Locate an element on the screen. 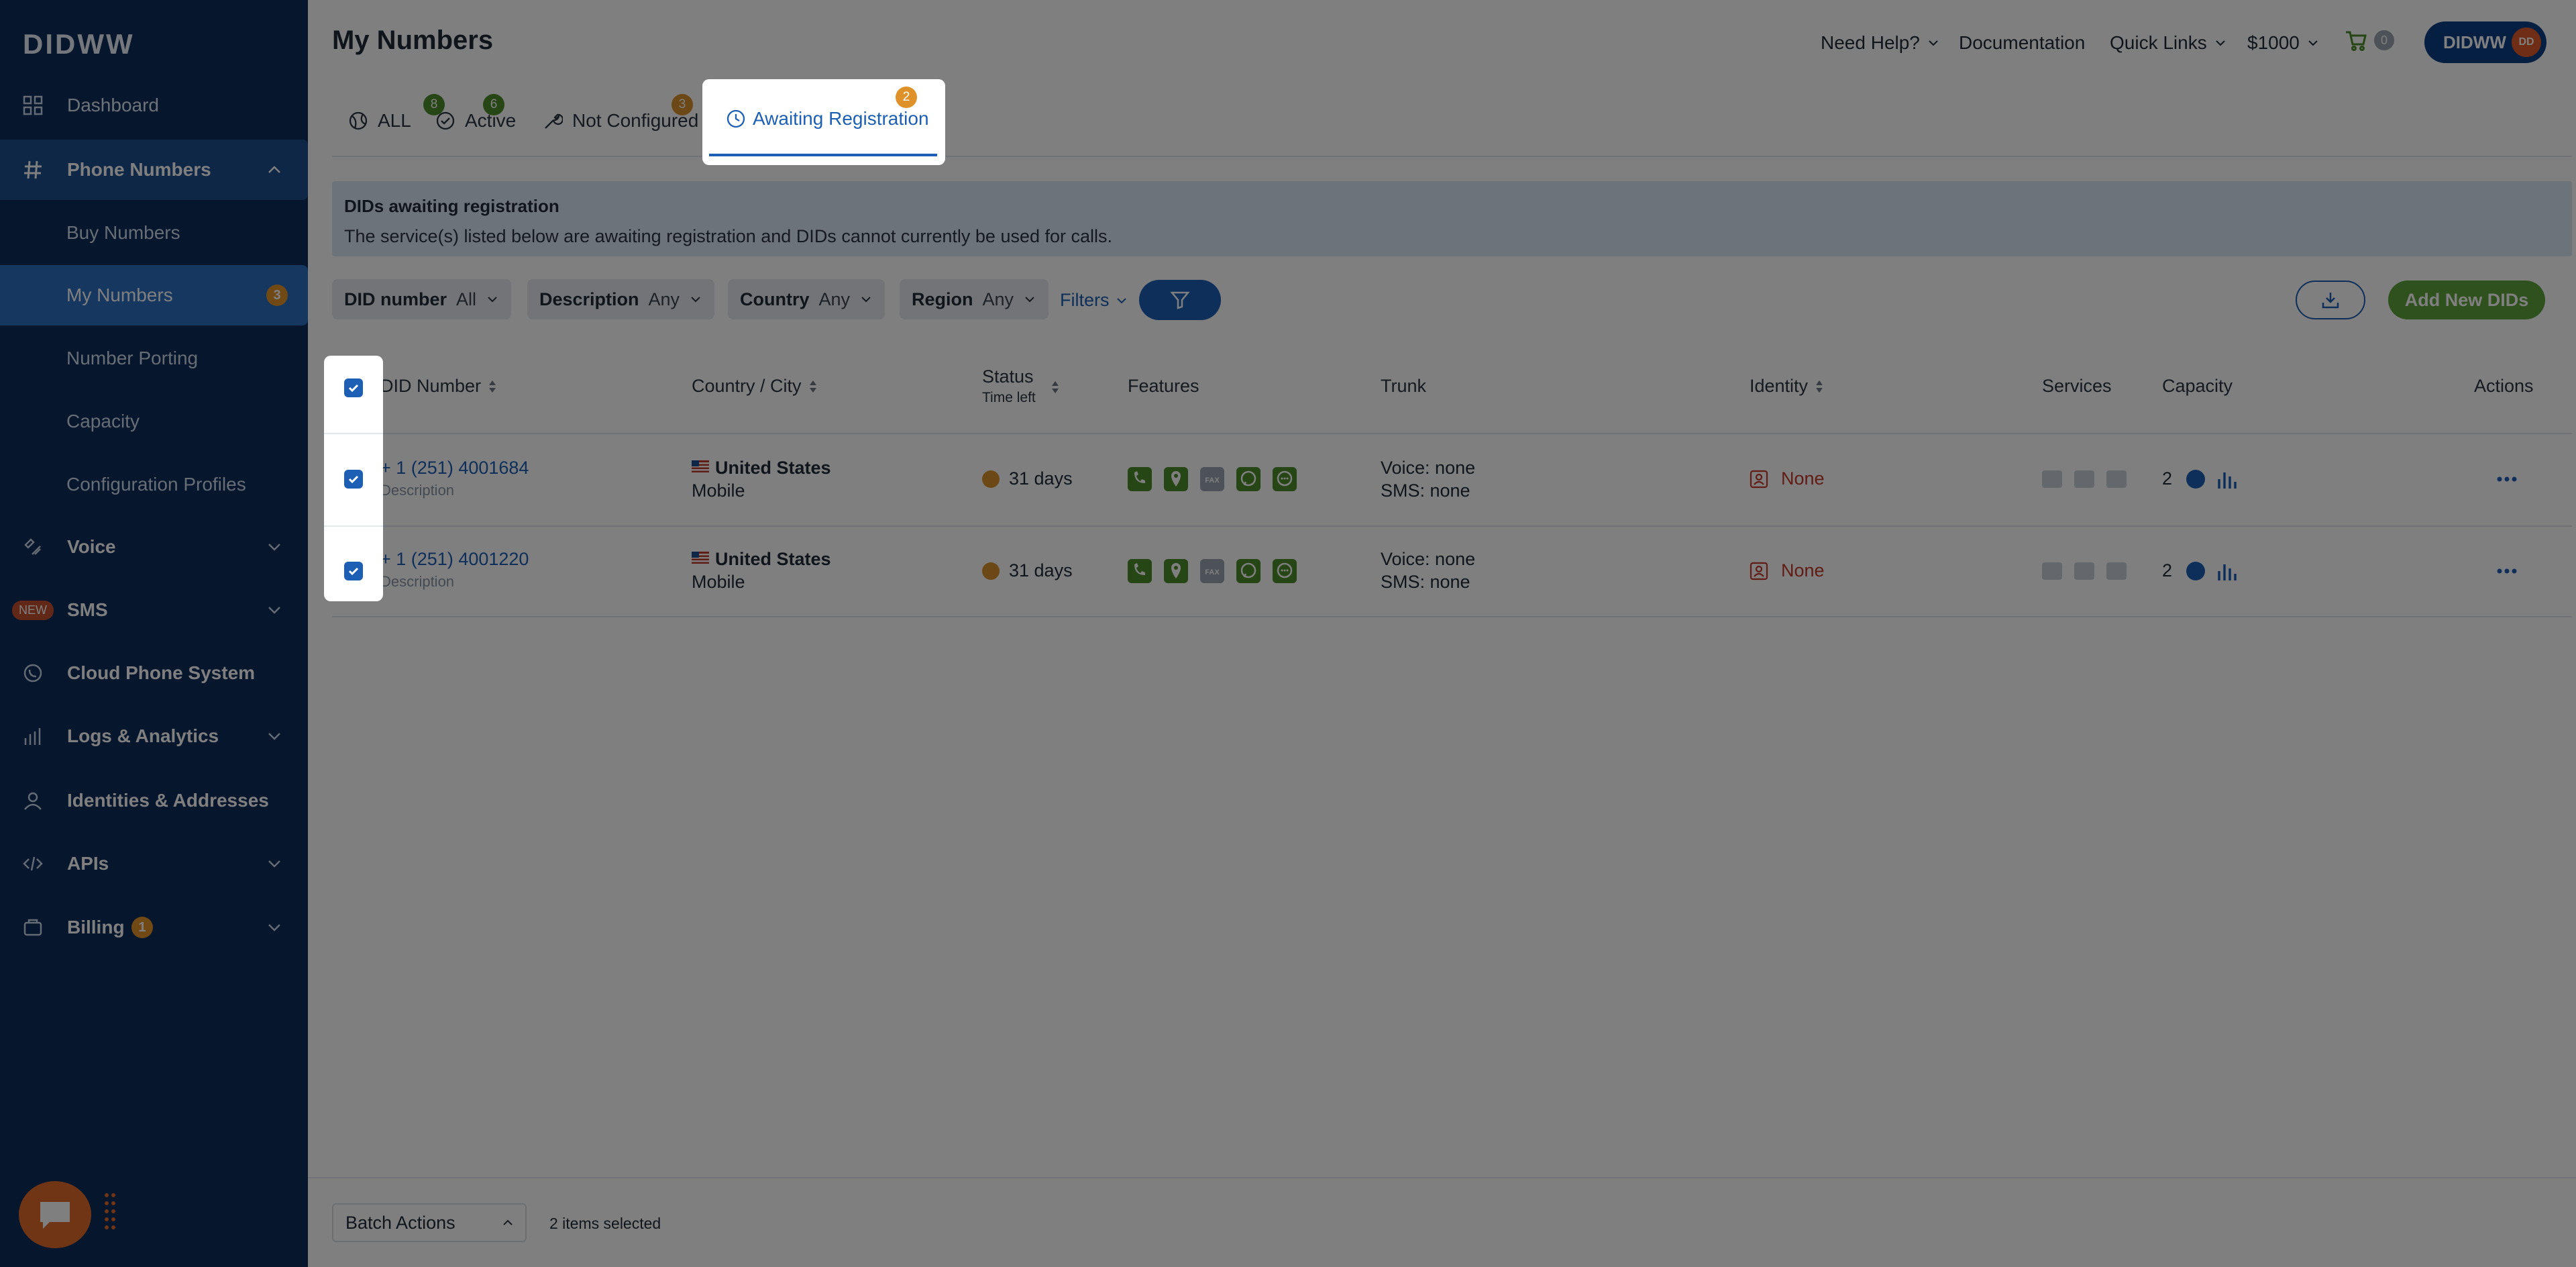  sidebar-item-cloud-phone-system: Cloud Phone System is located at coordinates (154, 673).